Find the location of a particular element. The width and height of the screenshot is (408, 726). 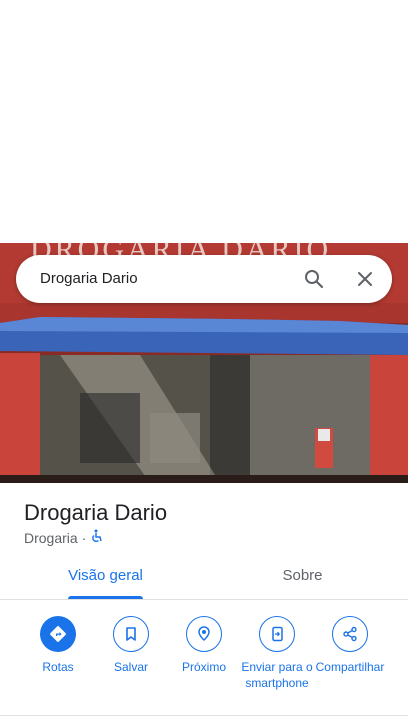

close-icon is located at coordinates (365, 279).